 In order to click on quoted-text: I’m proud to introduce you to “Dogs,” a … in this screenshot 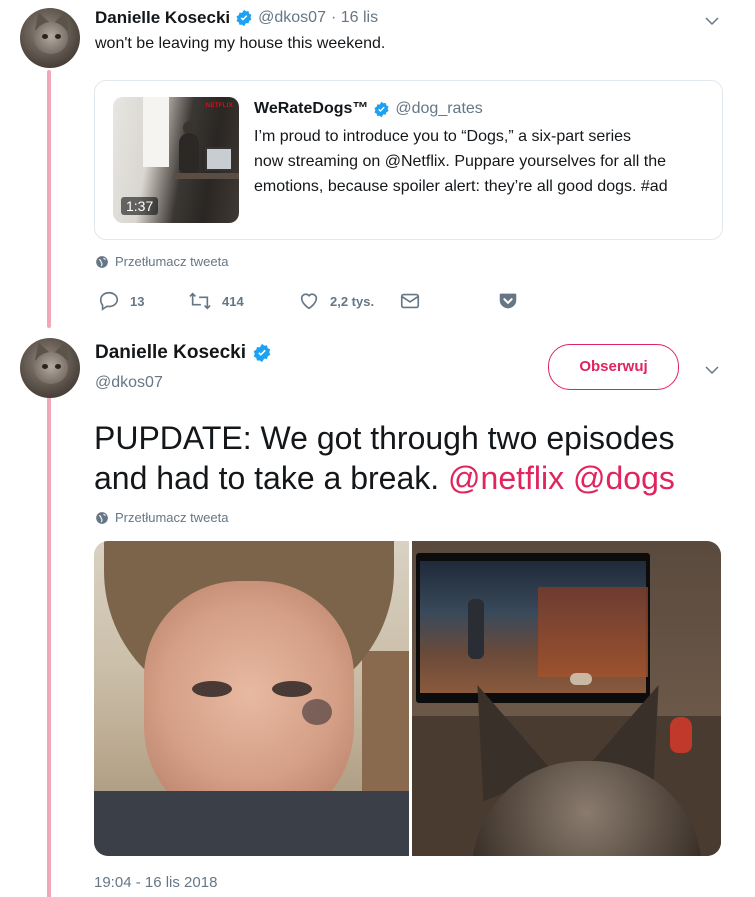, I will do `click(461, 161)`.